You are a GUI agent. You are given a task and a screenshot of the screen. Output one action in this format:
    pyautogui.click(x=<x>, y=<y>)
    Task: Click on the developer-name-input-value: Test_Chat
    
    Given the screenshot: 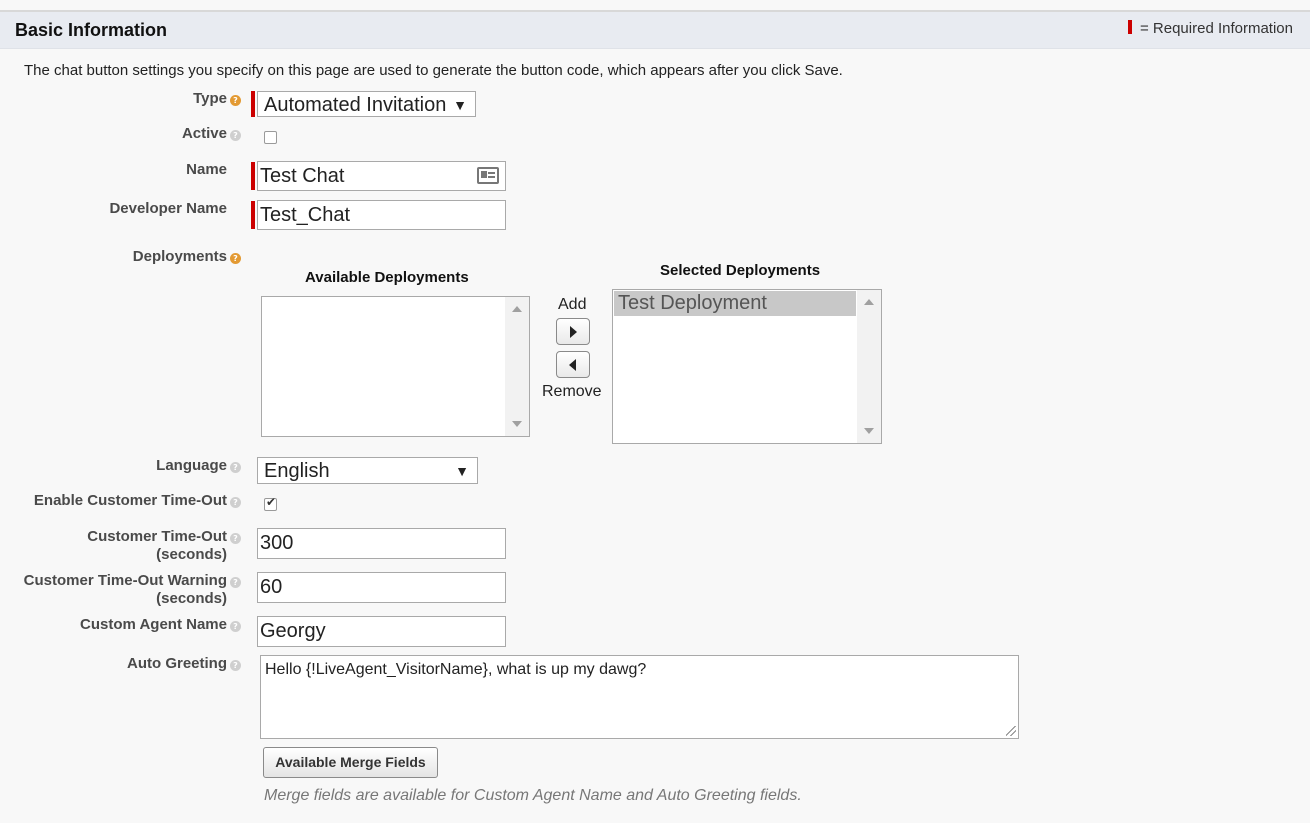 What is the action you would take?
    pyautogui.click(x=305, y=215)
    